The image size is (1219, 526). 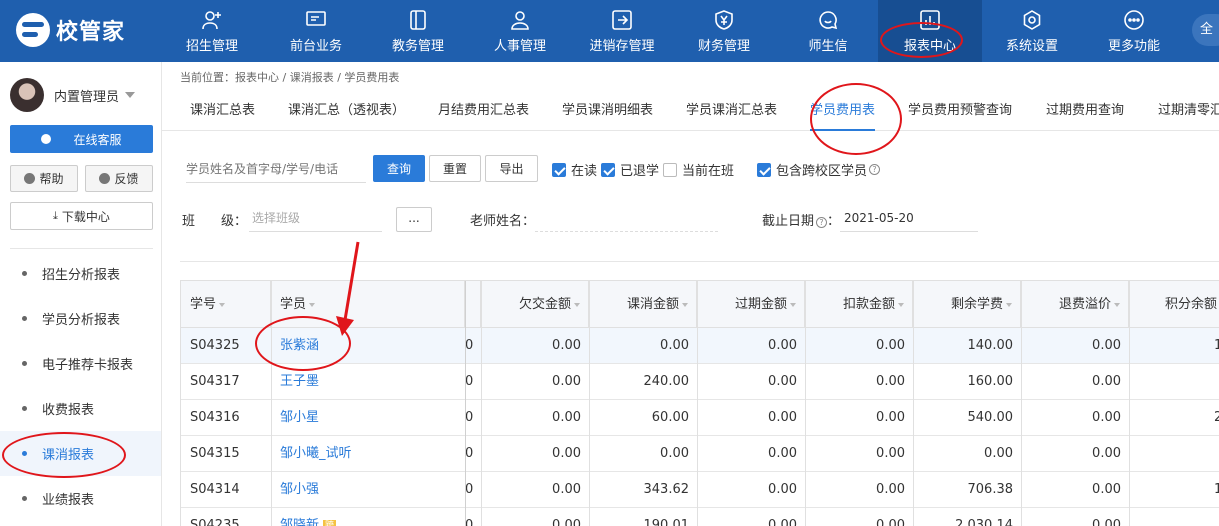 I want to click on student-name-link: 王子墨, so click(x=299, y=381).